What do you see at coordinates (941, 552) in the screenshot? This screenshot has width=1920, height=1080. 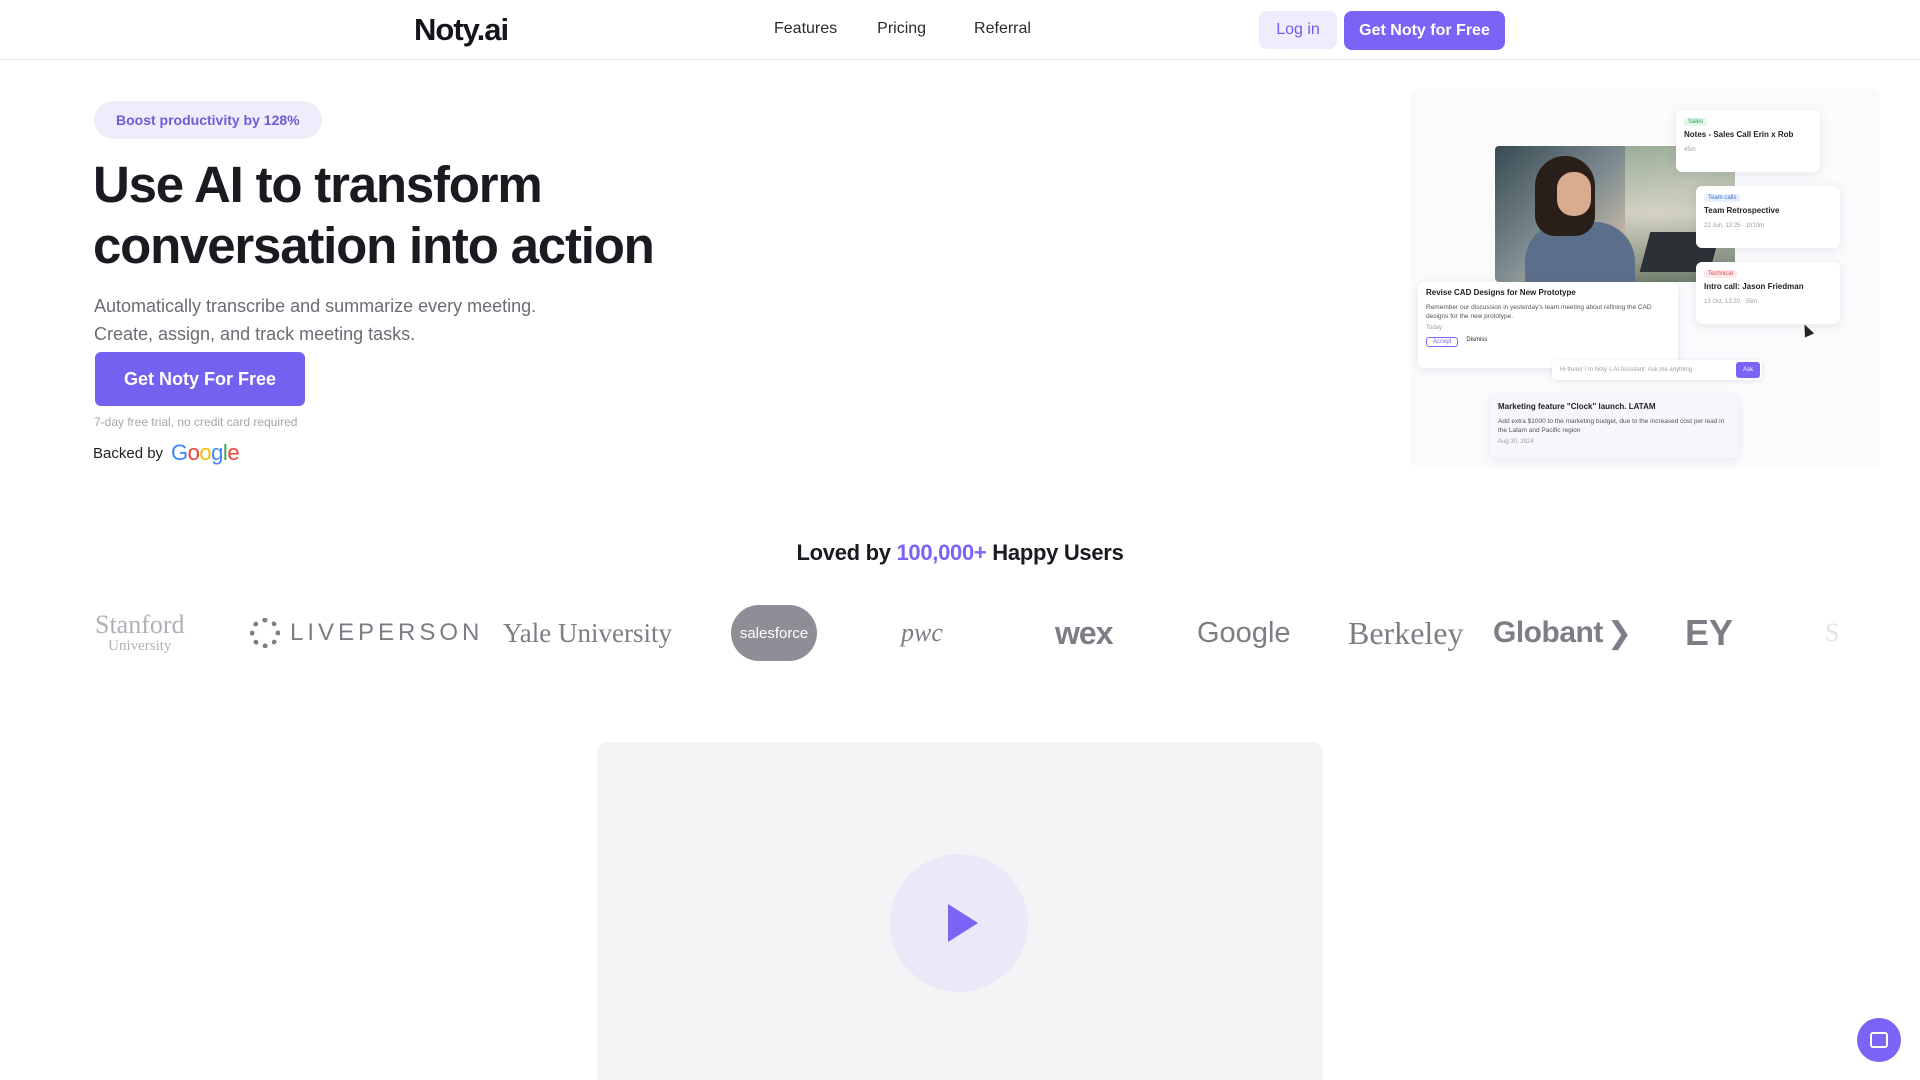 I see `loved-count: 100,000+` at bounding box center [941, 552].